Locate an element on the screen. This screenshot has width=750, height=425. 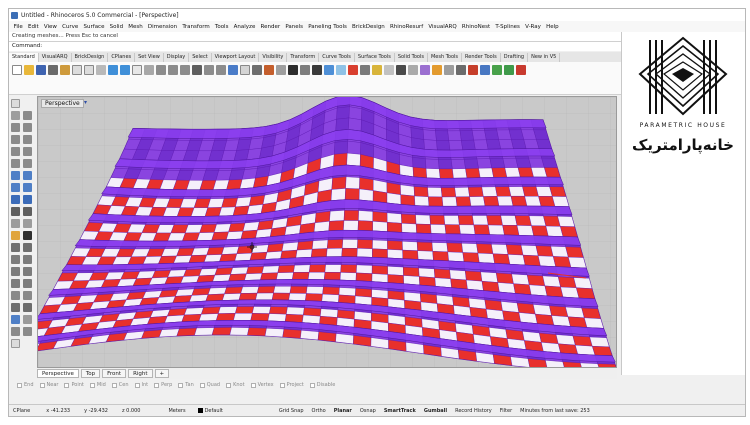
point-icon is located at coordinates (15, 115).